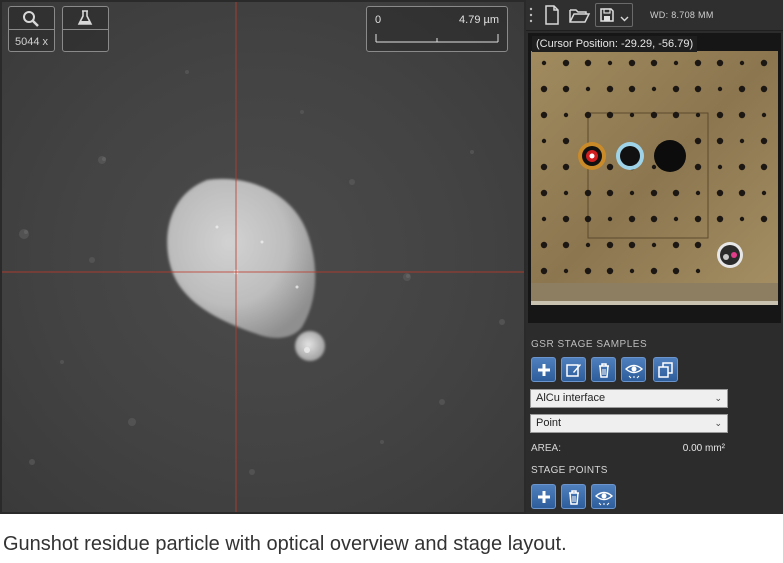 The height and width of the screenshot is (563, 783). I want to click on scale-length-label: 4.79 µm, so click(479, 20).